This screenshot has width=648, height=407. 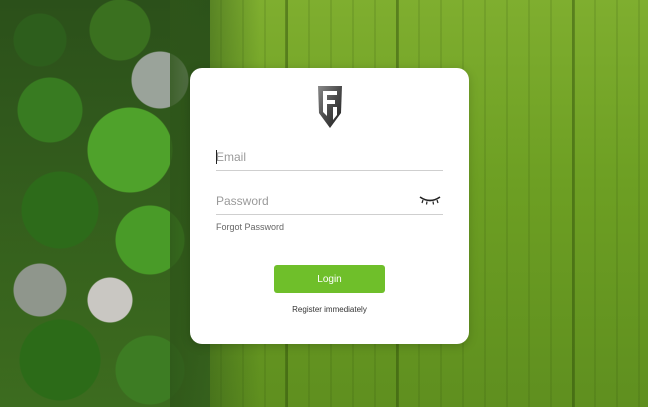 I want to click on register-link: Register immediately, so click(x=329, y=309).